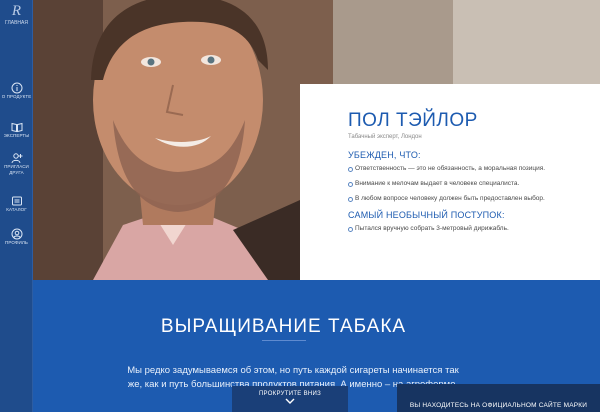 Image resolution: width=600 pixels, height=412 pixels. Describe the element at coordinates (16, 96) in the screenshot. I see `sidebar-item-label: О ПРОДУКТЕ` at that location.